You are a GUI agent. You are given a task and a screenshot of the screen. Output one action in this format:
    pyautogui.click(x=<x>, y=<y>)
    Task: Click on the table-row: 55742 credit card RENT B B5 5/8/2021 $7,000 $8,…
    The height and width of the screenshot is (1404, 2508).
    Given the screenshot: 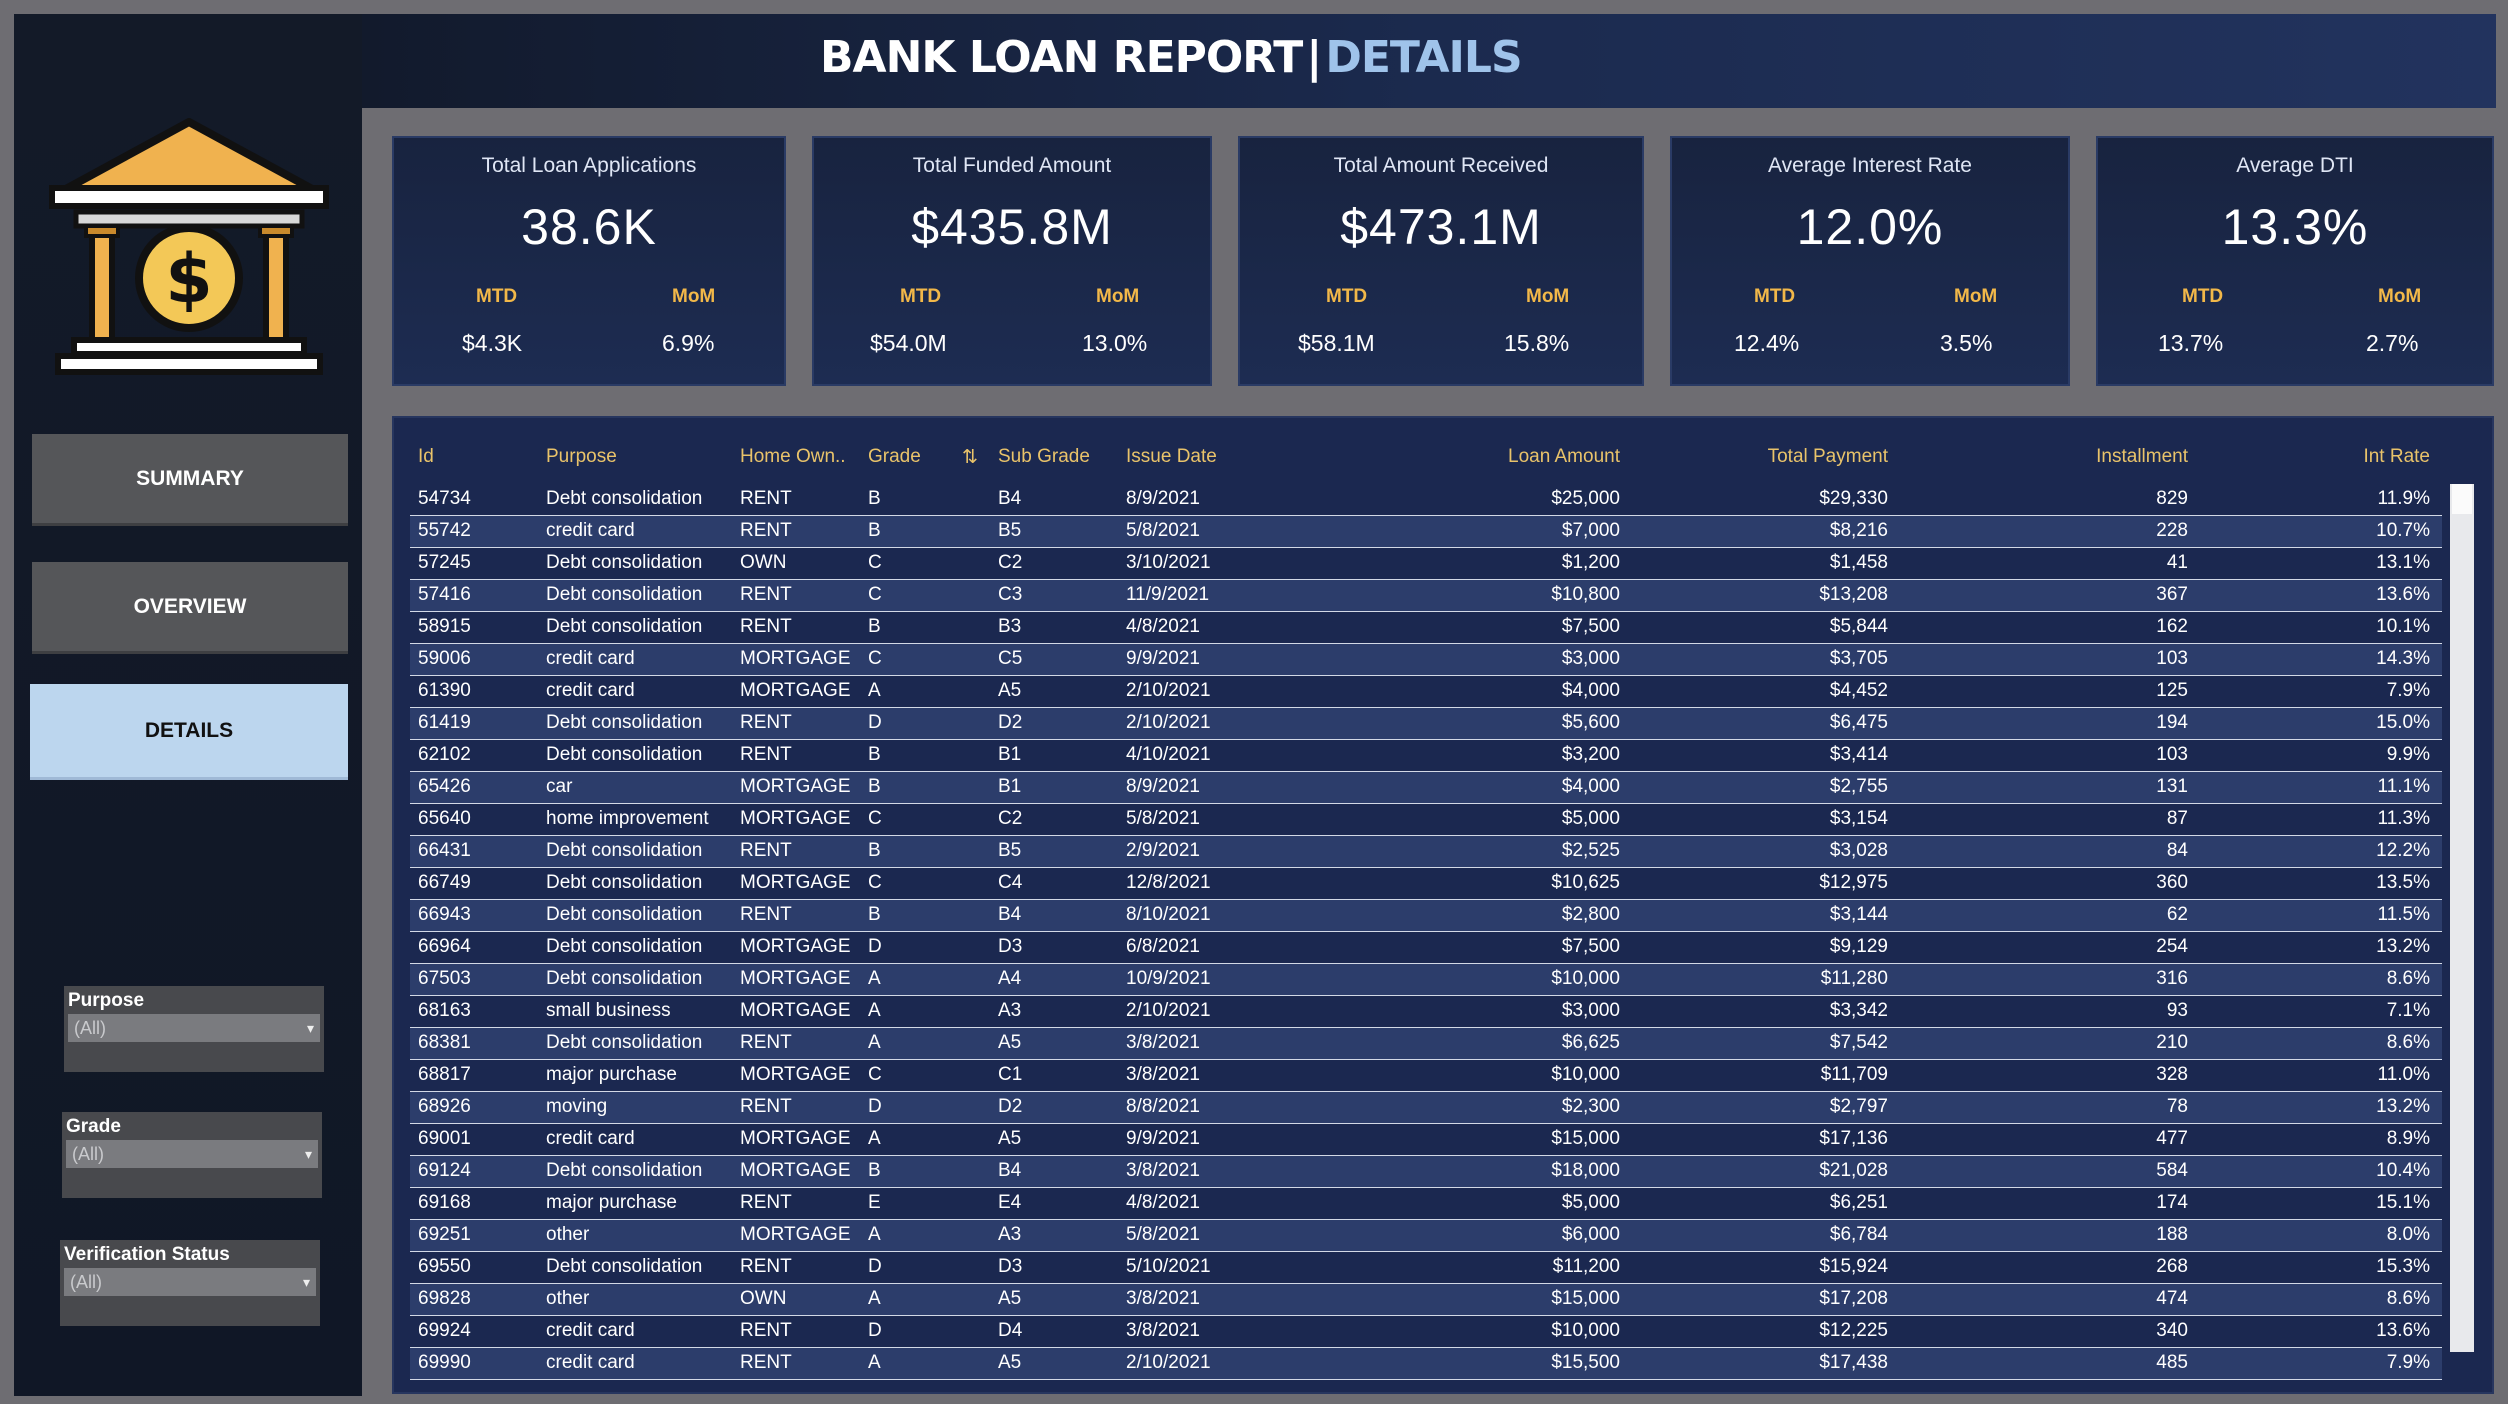 What is the action you would take?
    pyautogui.click(x=1426, y=532)
    